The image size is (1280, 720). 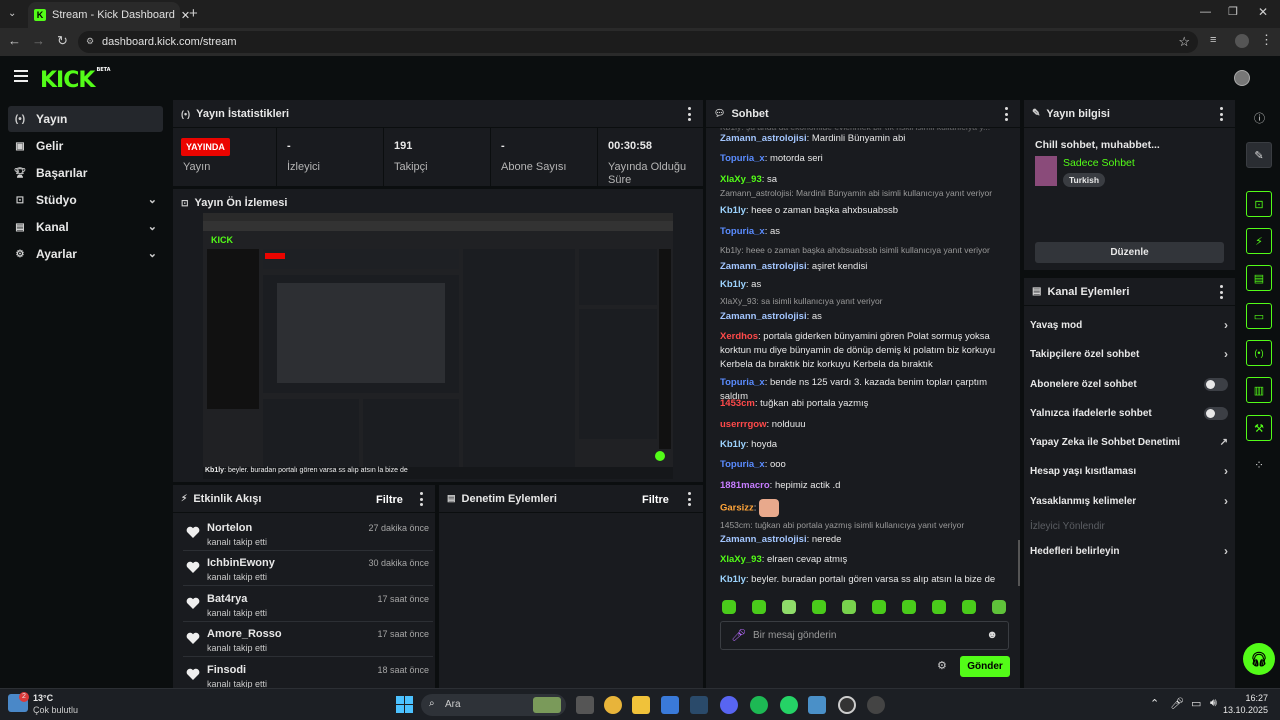 I want to click on moderation-filter-button: Filtre, so click(x=655, y=500).